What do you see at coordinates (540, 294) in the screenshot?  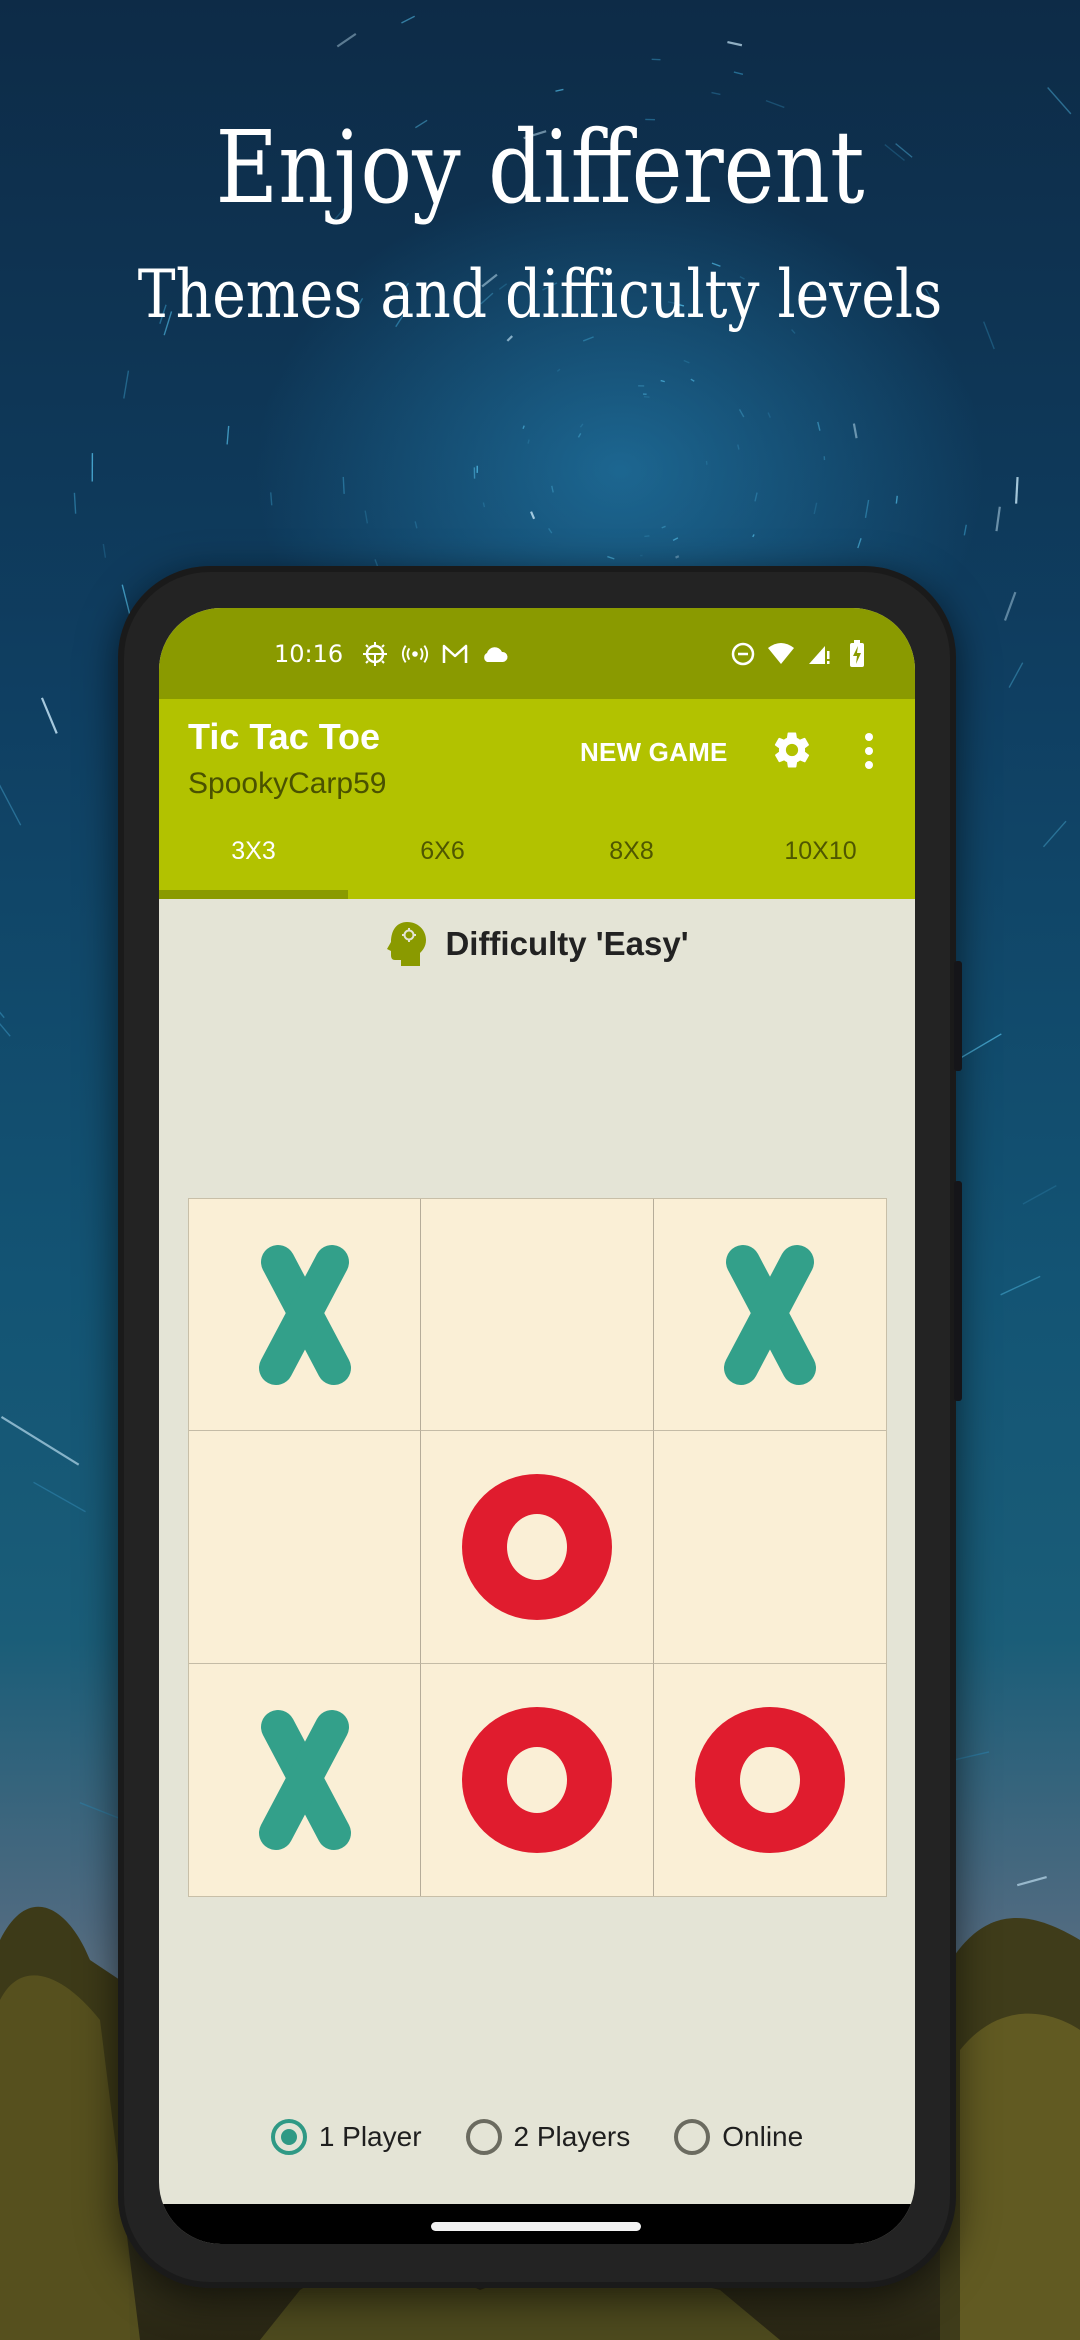 I see `promo-subheadline: Themes and difficulty levels` at bounding box center [540, 294].